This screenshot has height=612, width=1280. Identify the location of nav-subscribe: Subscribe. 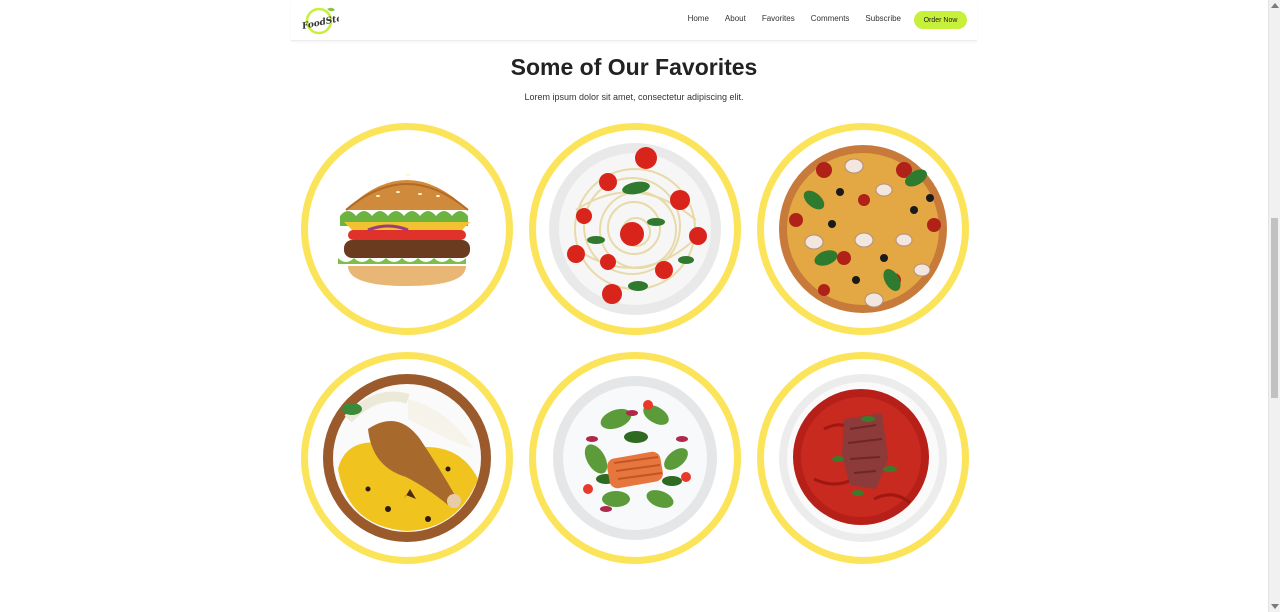
(883, 19).